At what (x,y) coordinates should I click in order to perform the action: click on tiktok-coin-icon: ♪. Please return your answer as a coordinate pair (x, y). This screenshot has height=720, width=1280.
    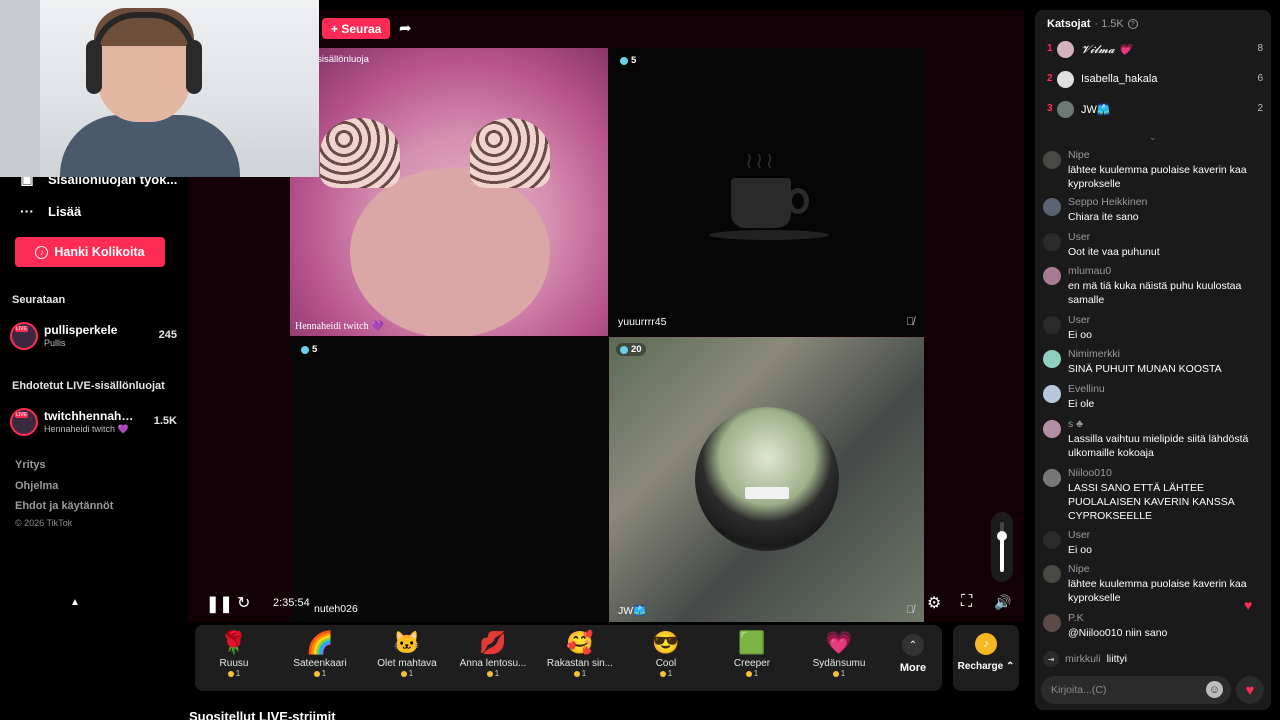
    Looking at the image, I should click on (986, 644).